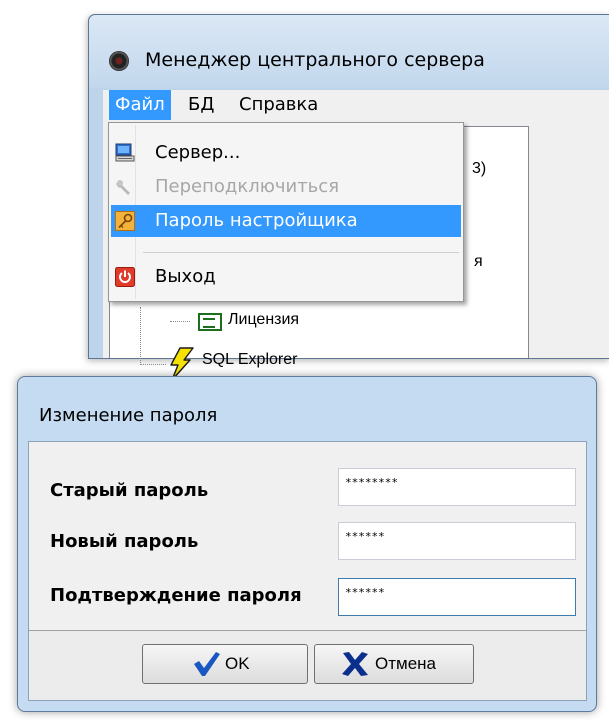 Image resolution: width=609 pixels, height=721 pixels. What do you see at coordinates (201, 105) in the screenshot?
I see `menu-db: БД` at bounding box center [201, 105].